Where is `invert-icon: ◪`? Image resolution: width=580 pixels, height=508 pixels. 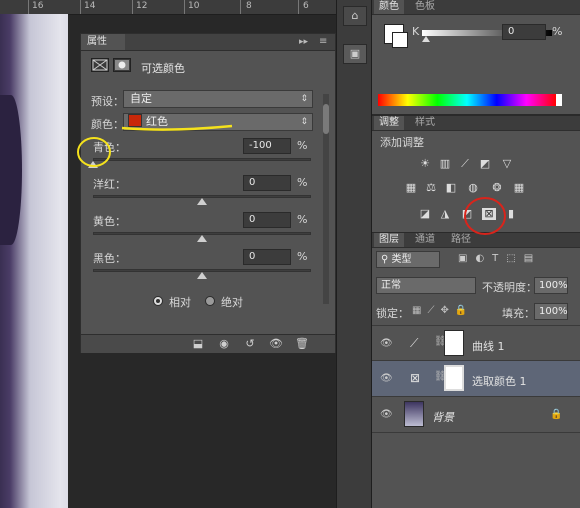
invert-icon: ◪ is located at coordinates (425, 214).